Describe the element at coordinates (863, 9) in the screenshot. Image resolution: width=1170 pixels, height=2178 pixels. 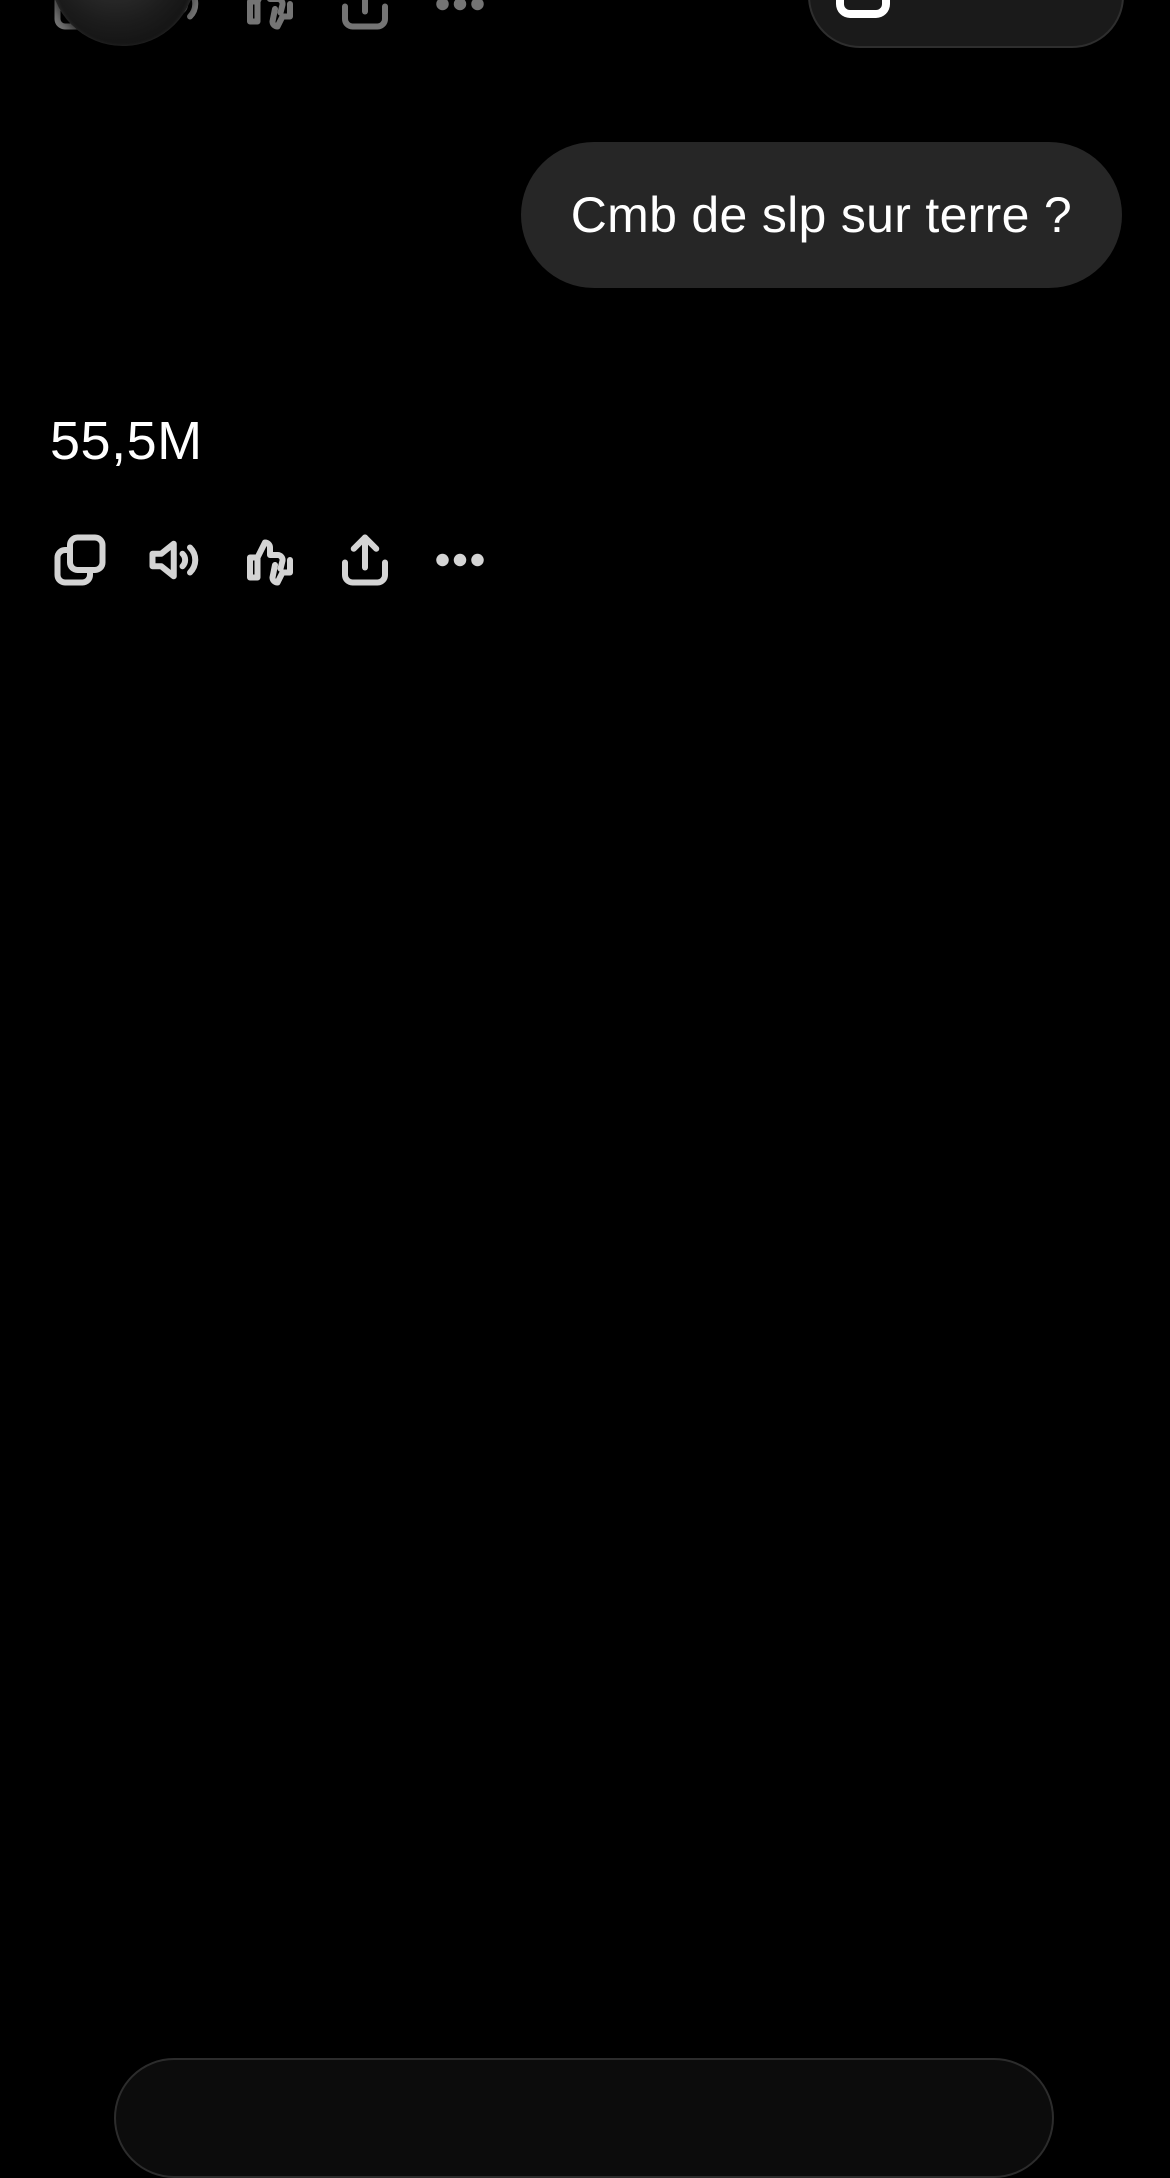
I see `pill-icon` at that location.